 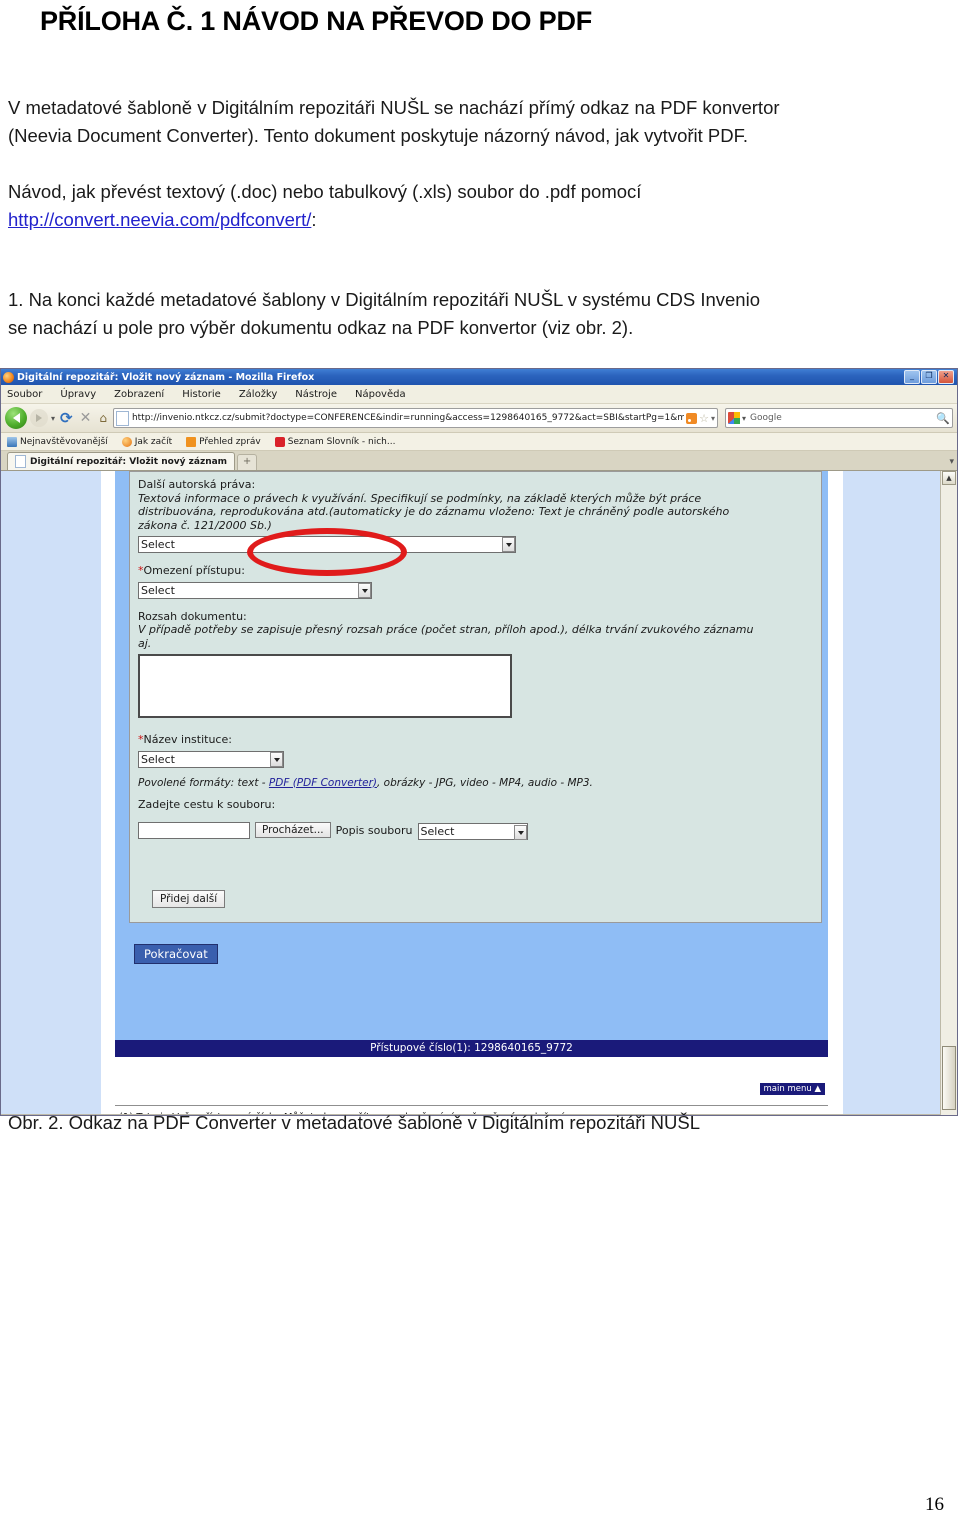 I want to click on maximize-button: ❐, so click(x=929, y=377).